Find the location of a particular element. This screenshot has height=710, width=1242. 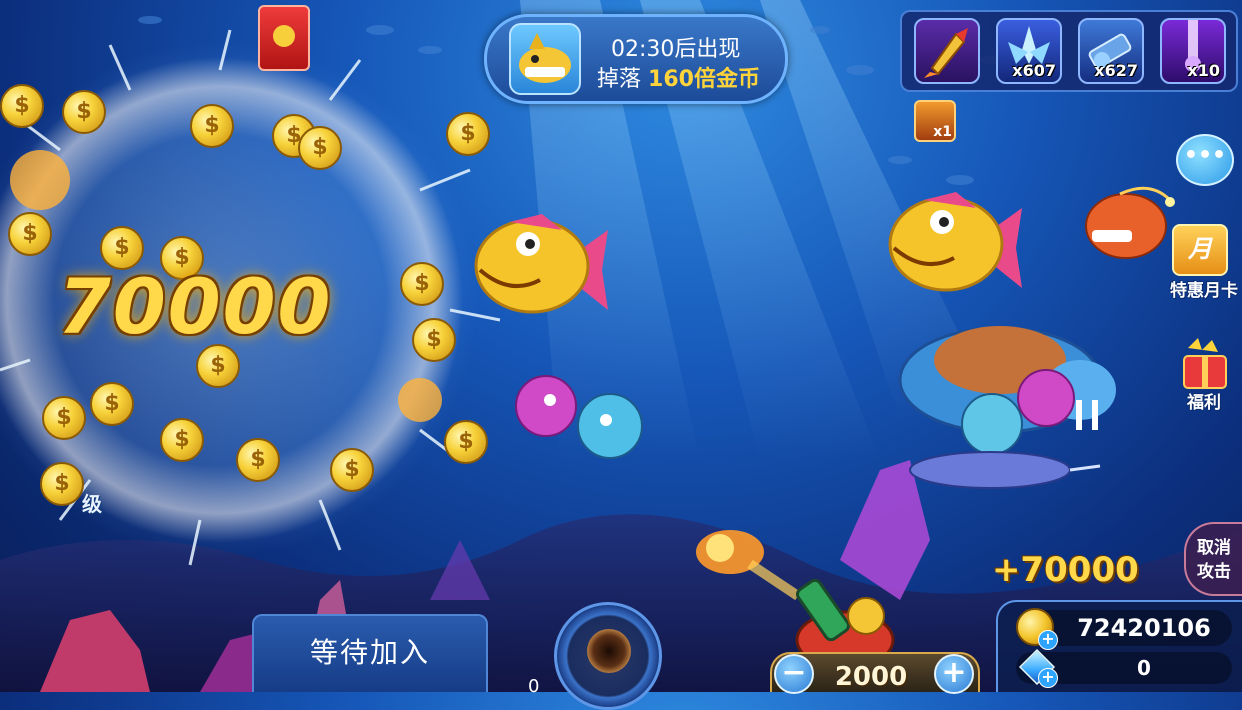

level-label: 级 is located at coordinates (92, 504).